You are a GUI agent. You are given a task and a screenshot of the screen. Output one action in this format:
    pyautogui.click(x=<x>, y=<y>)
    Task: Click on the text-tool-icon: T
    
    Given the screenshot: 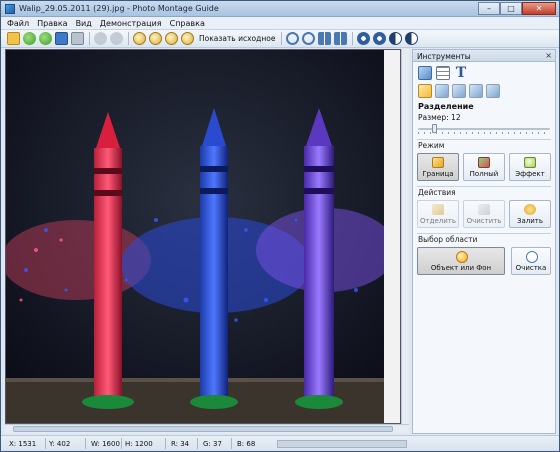 What is the action you would take?
    pyautogui.click(x=461, y=73)
    